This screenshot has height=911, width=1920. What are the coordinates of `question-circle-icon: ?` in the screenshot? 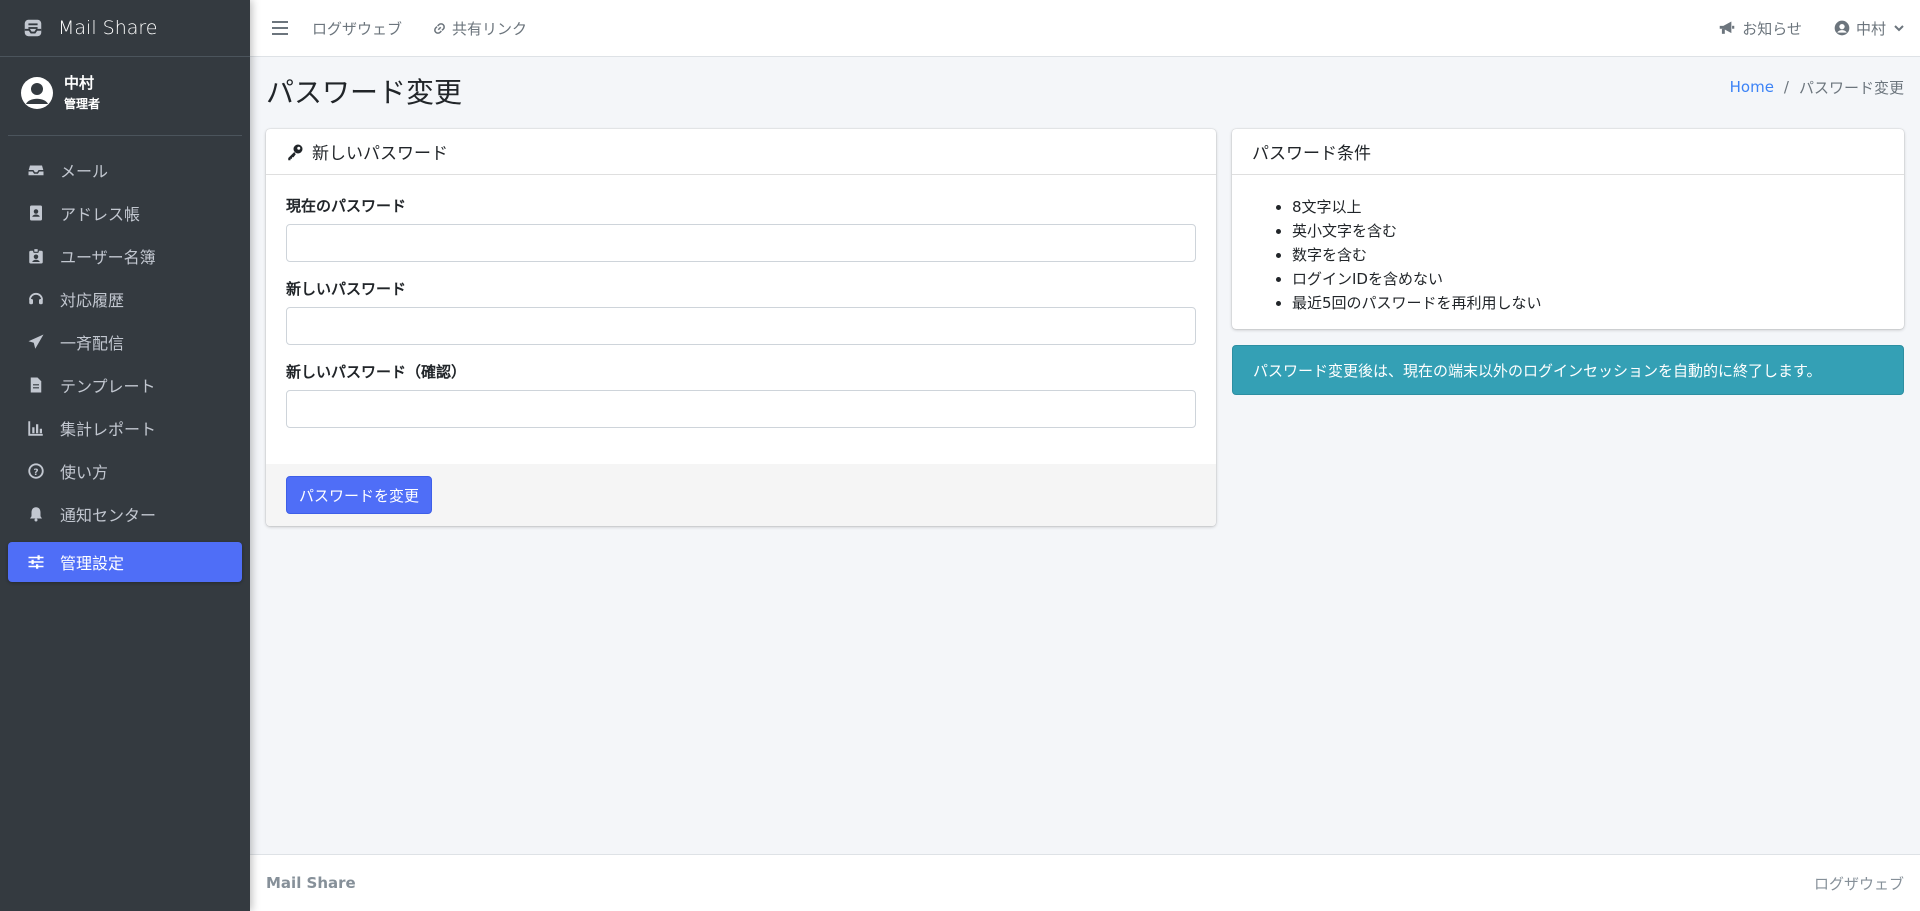 It's located at (36, 471).